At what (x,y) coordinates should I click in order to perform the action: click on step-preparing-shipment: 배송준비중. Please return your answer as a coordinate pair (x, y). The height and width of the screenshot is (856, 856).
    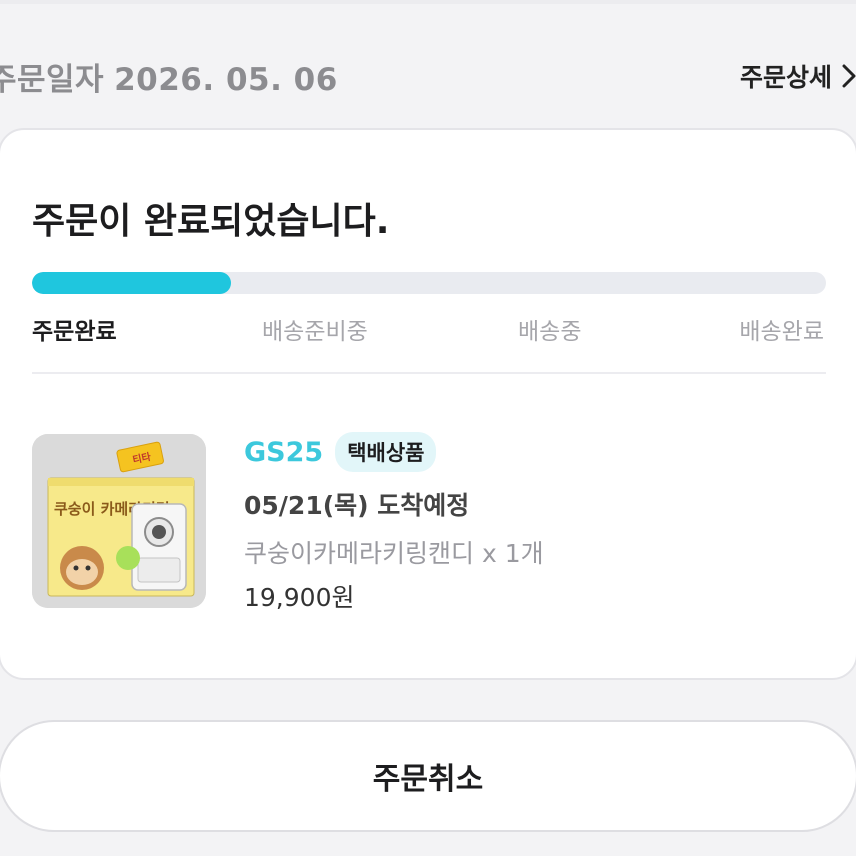
    Looking at the image, I should click on (315, 332).